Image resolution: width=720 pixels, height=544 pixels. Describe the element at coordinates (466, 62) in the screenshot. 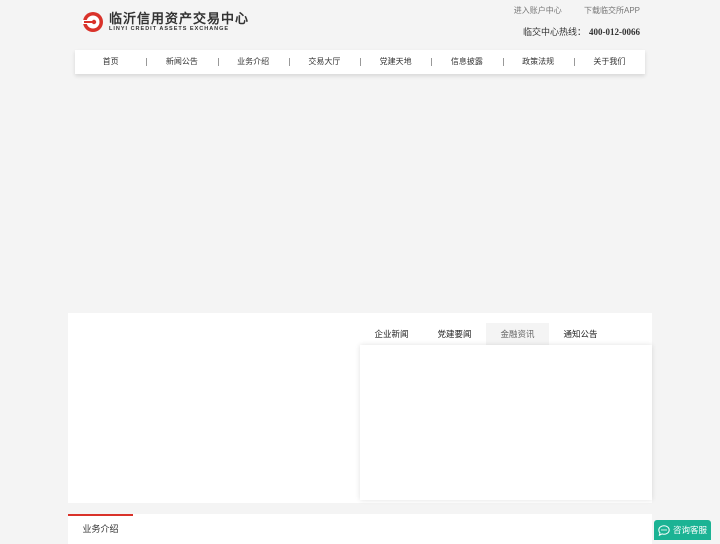

I see `nav-item-disclosure: 信息披露` at that location.